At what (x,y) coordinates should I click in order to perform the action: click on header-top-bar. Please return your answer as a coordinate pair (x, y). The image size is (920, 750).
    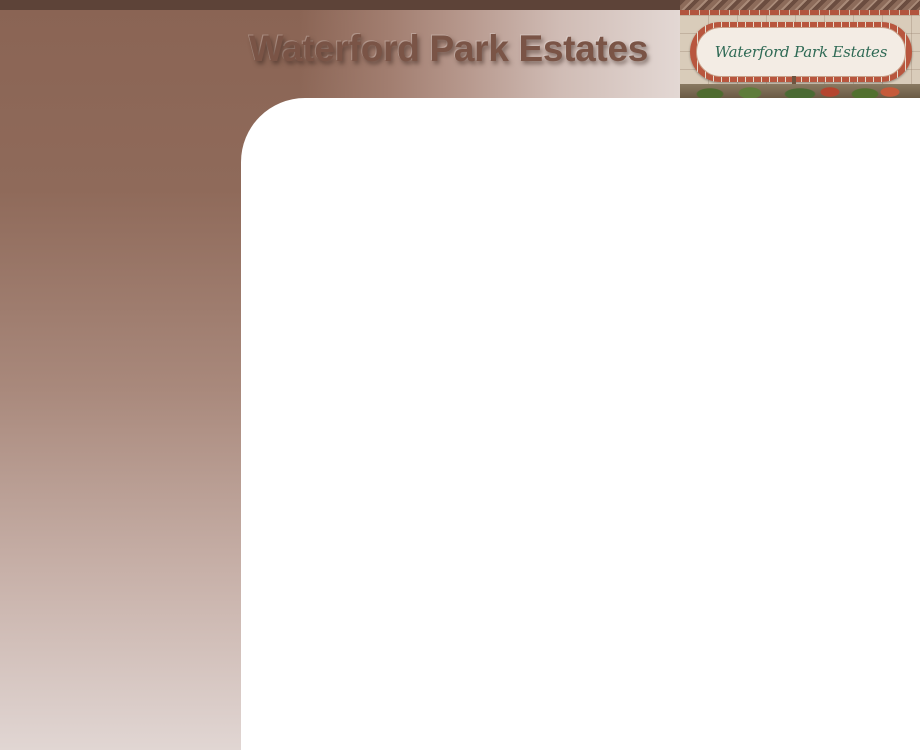
    Looking at the image, I should click on (340, 5).